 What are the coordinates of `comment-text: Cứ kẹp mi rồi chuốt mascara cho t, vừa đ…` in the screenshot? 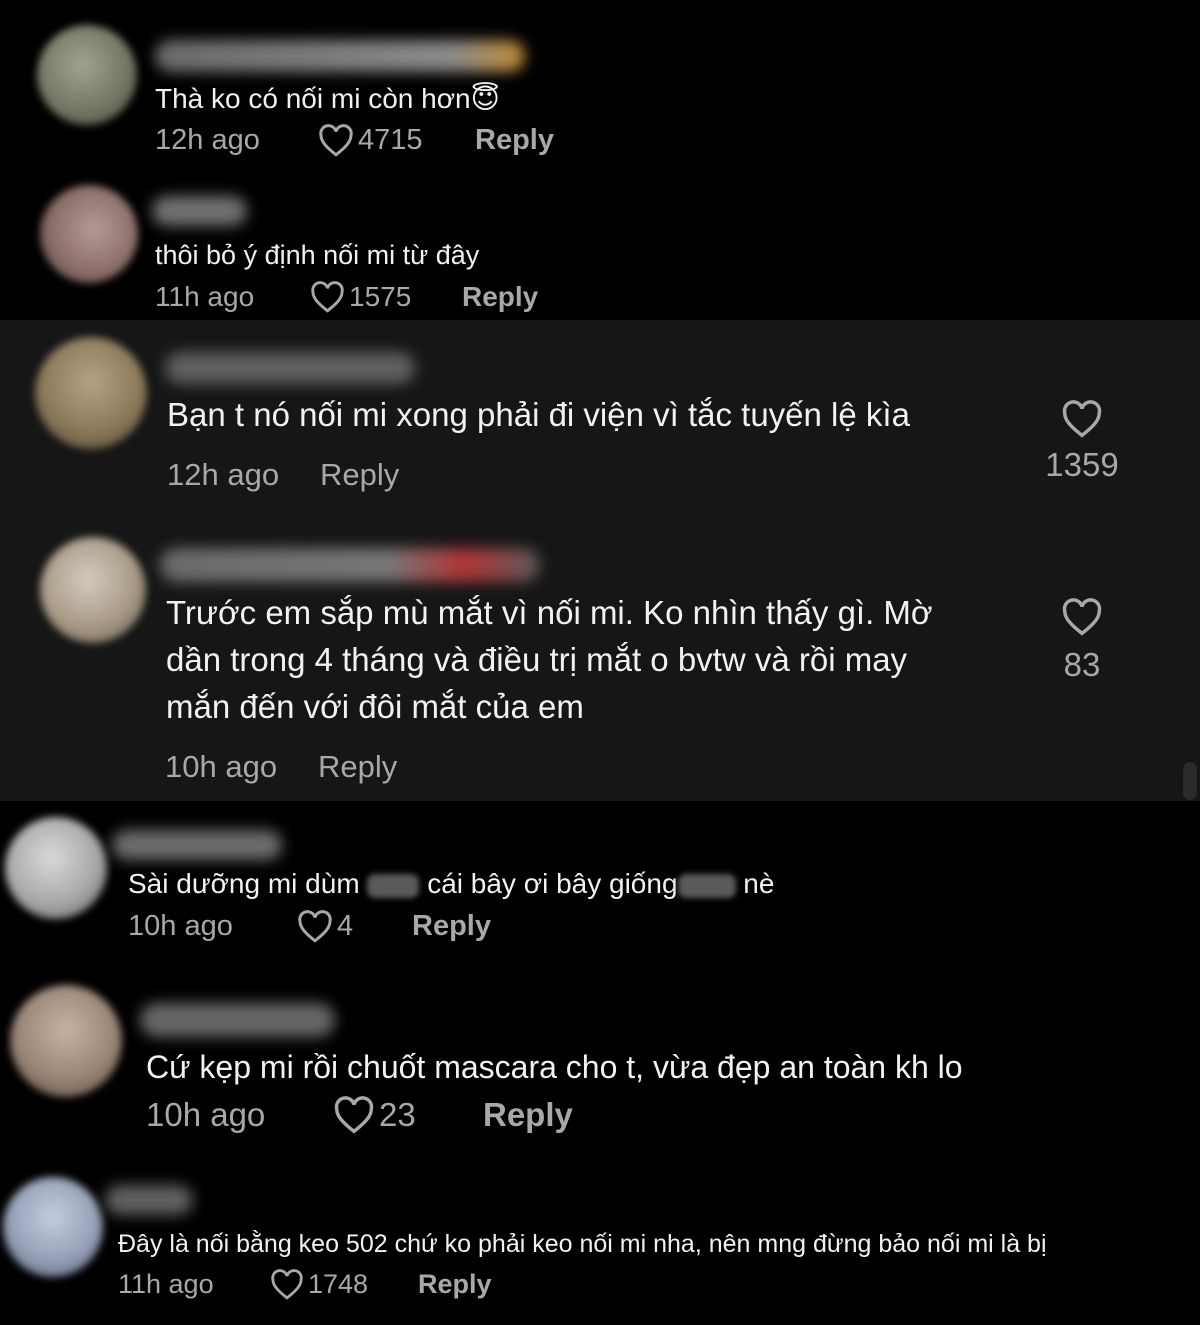 It's located at (554, 1067).